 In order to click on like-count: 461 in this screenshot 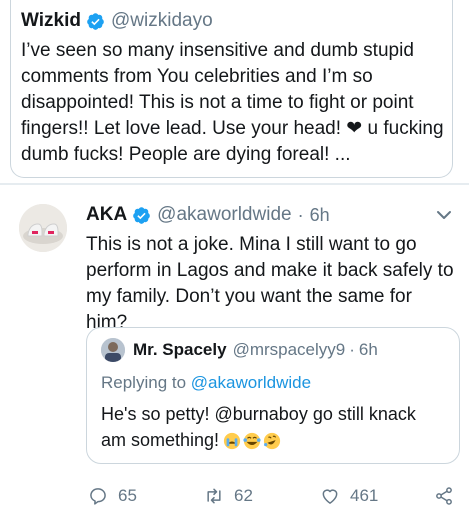, I will do `click(364, 495)`.